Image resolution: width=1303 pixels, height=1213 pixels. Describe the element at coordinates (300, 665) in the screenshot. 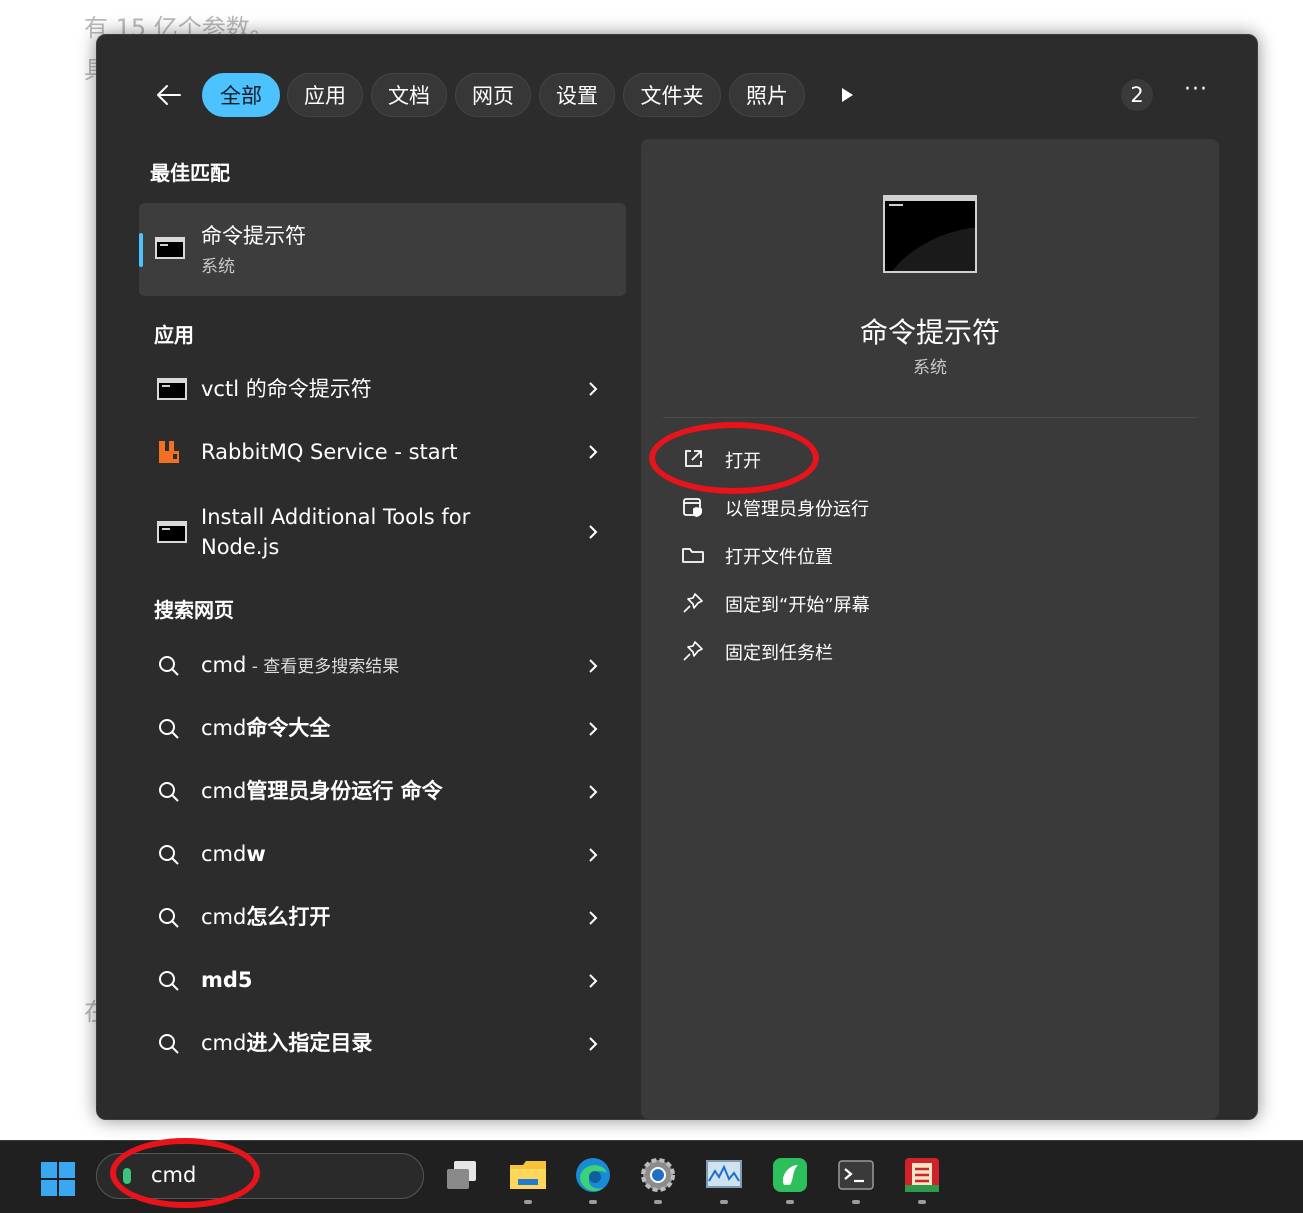

I see `web-result-label: cmd - 查看更多搜索结果` at that location.